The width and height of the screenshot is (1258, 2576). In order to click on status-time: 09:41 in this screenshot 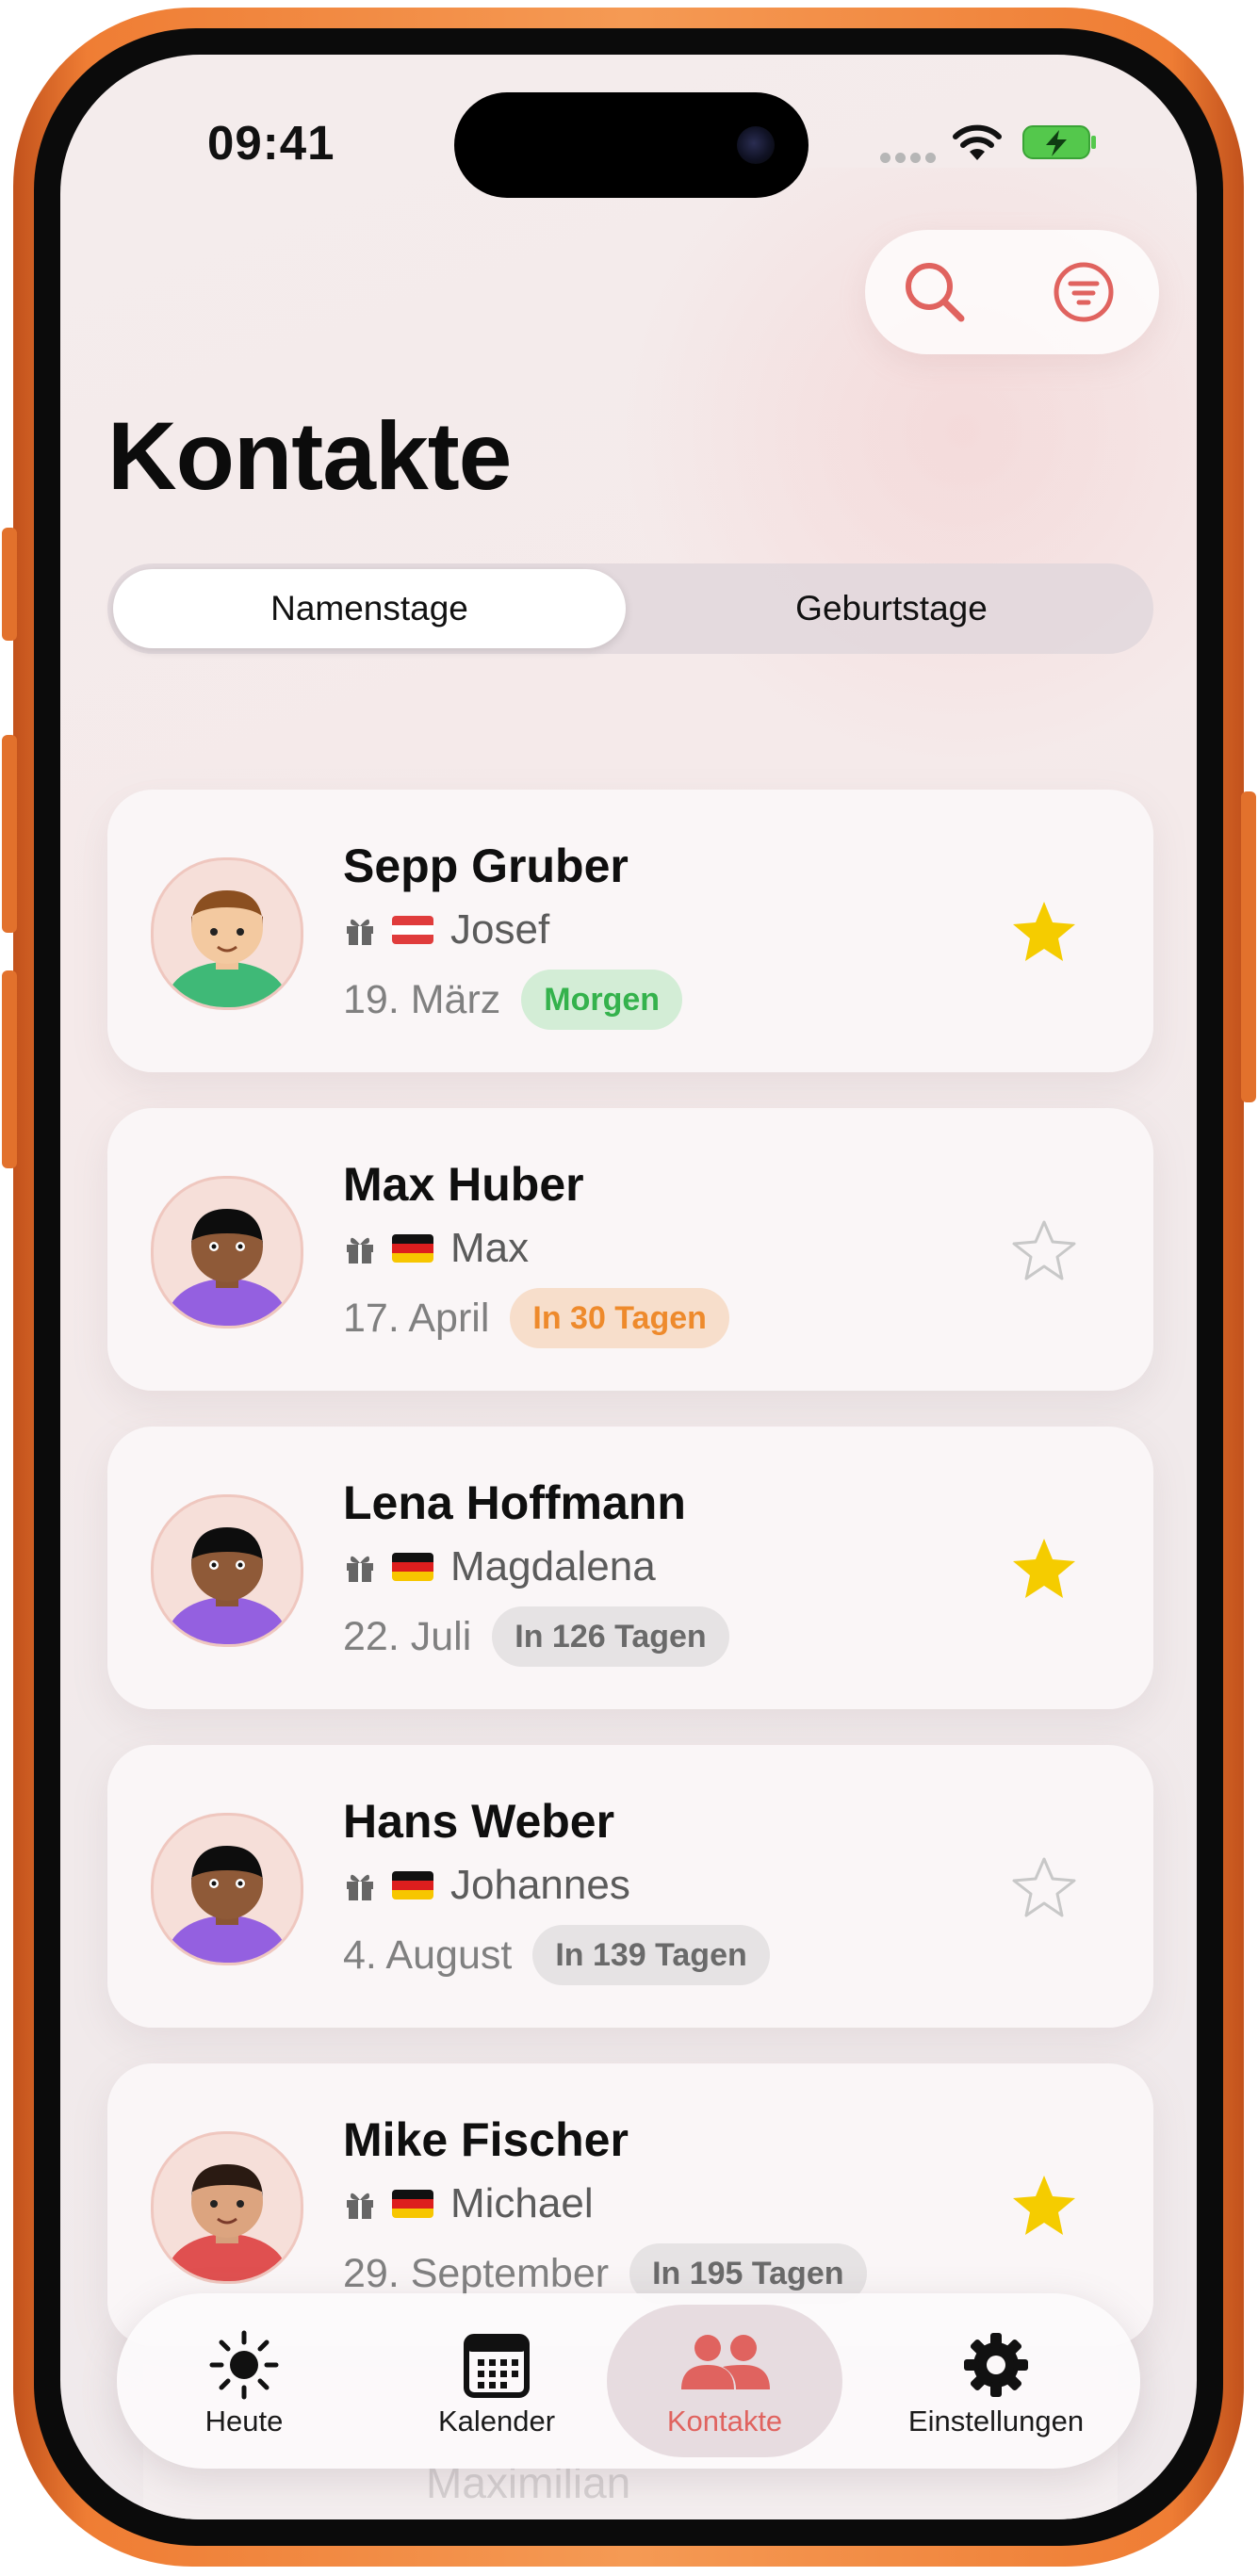, I will do `click(271, 143)`.